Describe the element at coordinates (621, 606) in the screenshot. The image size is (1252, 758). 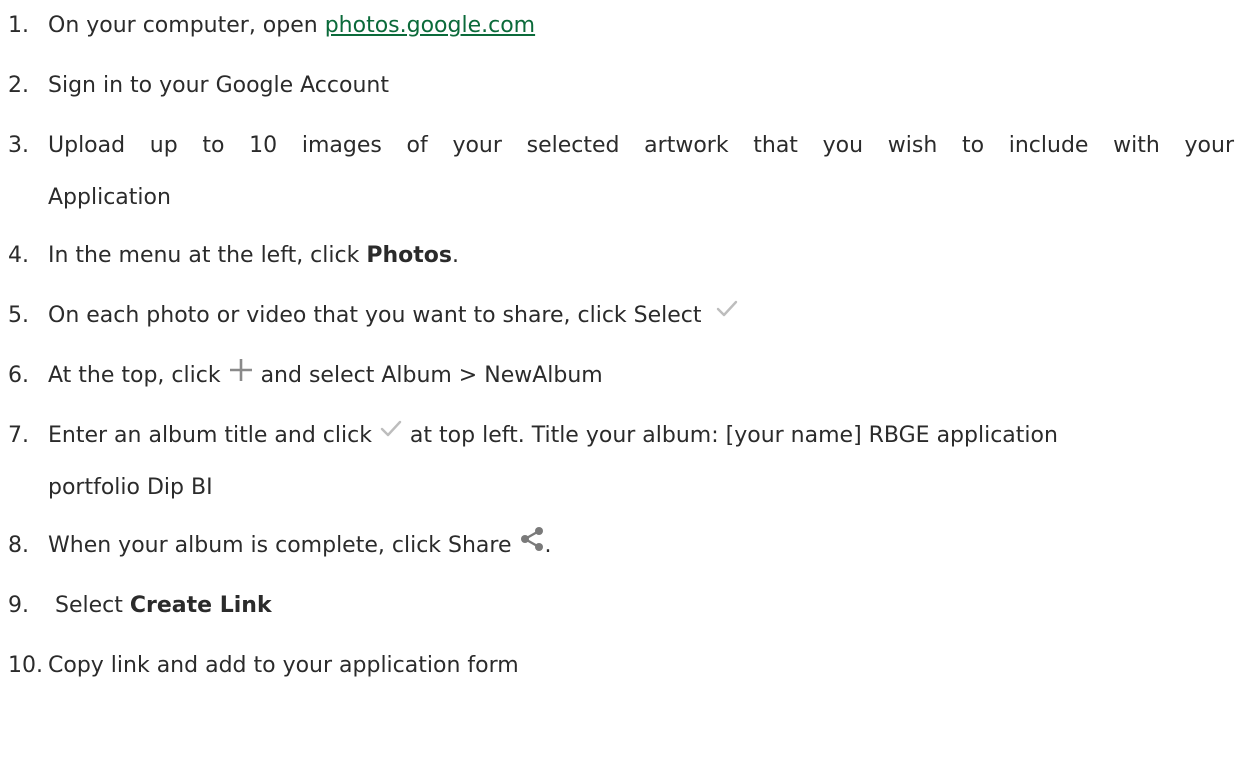
I see `step-9: 9. Select Create Link` at that location.